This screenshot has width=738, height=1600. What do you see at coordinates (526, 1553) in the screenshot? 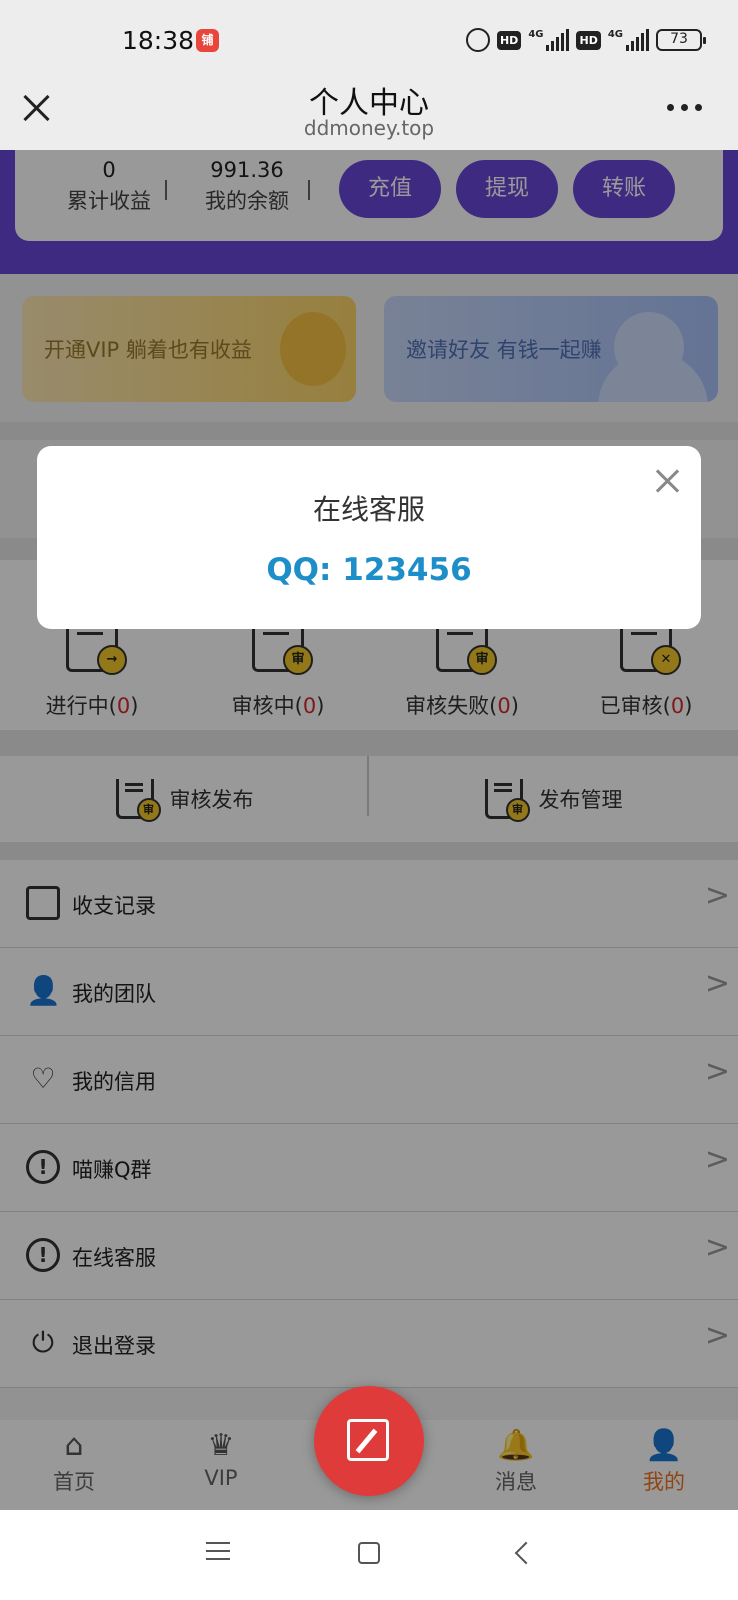
I see `back-icon` at bounding box center [526, 1553].